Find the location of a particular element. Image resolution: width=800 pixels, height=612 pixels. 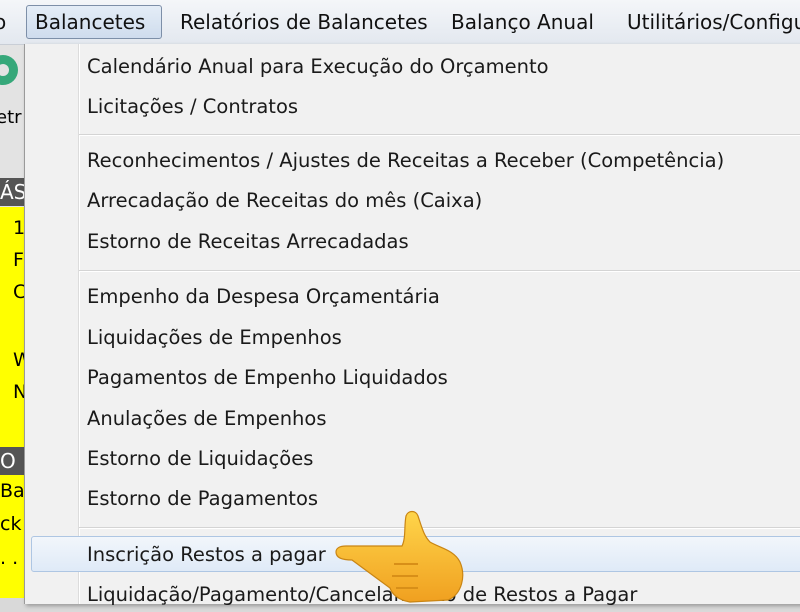

menu-item-licitacoes-contratos: Licitações / Contratos is located at coordinates (192, 107).